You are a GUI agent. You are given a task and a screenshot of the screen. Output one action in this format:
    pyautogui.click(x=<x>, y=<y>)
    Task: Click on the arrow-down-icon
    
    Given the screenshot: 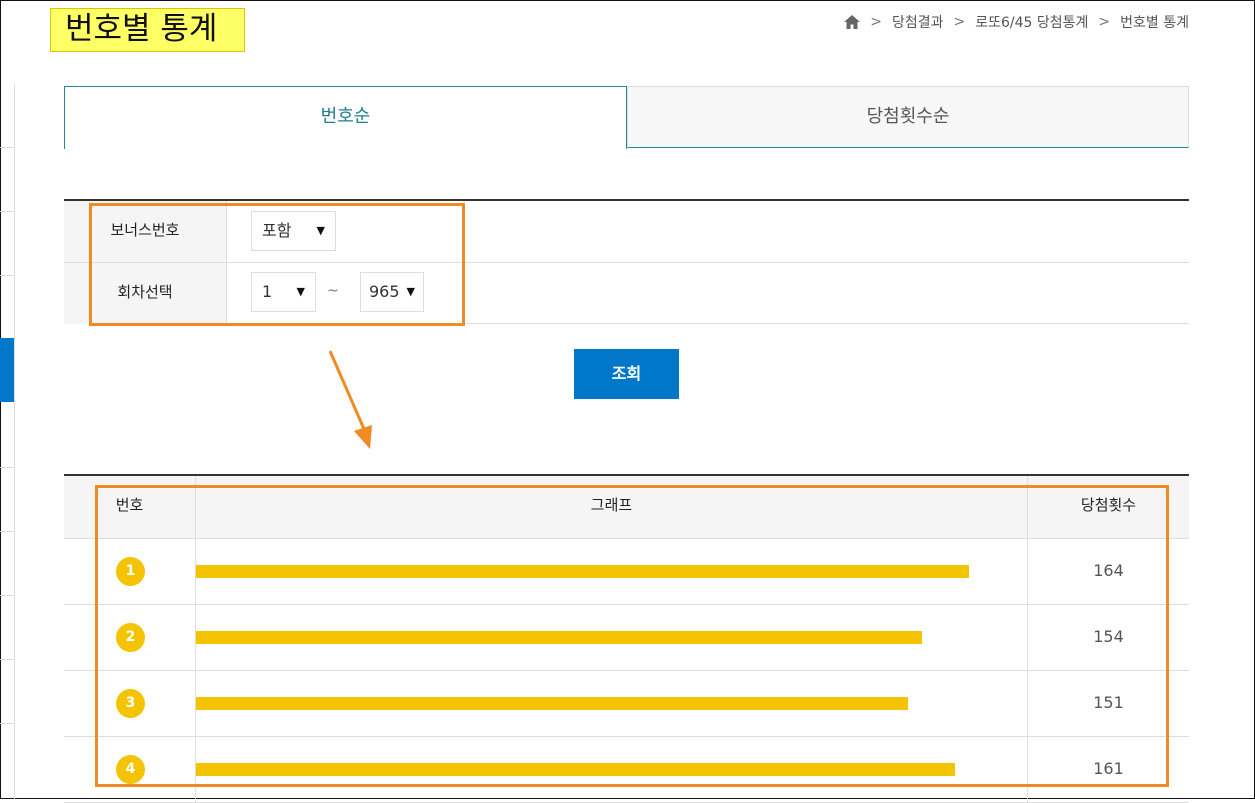 What is the action you would take?
    pyautogui.click(x=350, y=399)
    